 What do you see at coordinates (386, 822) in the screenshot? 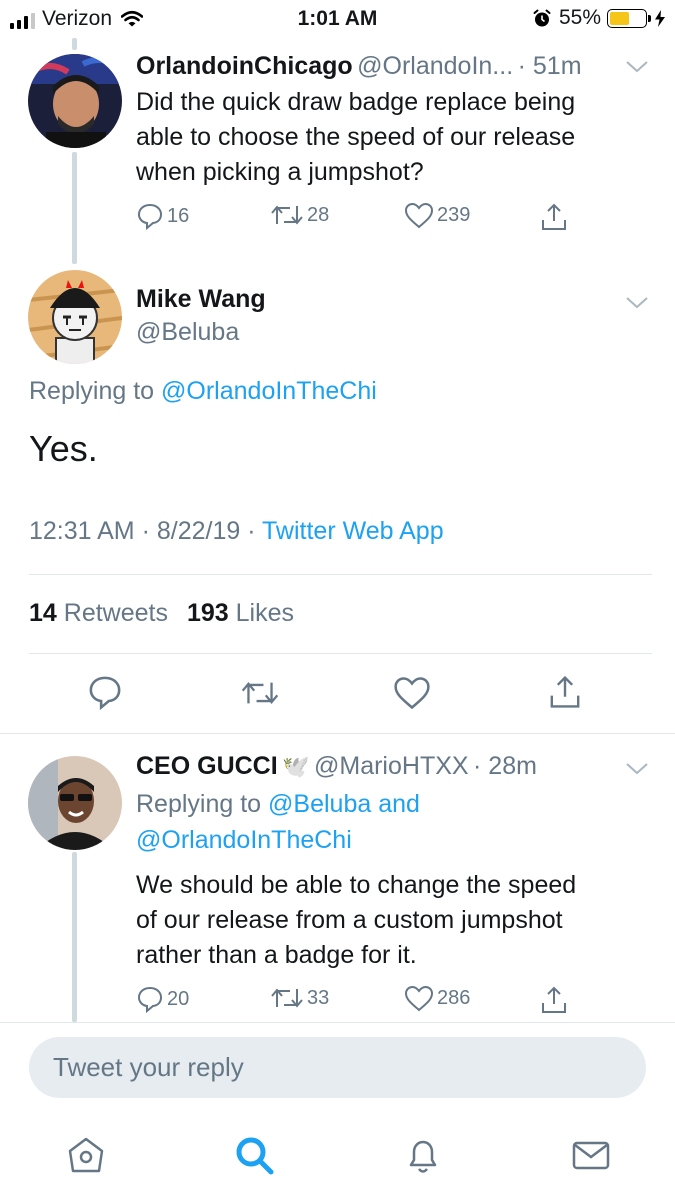
I see `tweet3-replying-to: Replying to @Beluba and @OrlandoInTheChi` at bounding box center [386, 822].